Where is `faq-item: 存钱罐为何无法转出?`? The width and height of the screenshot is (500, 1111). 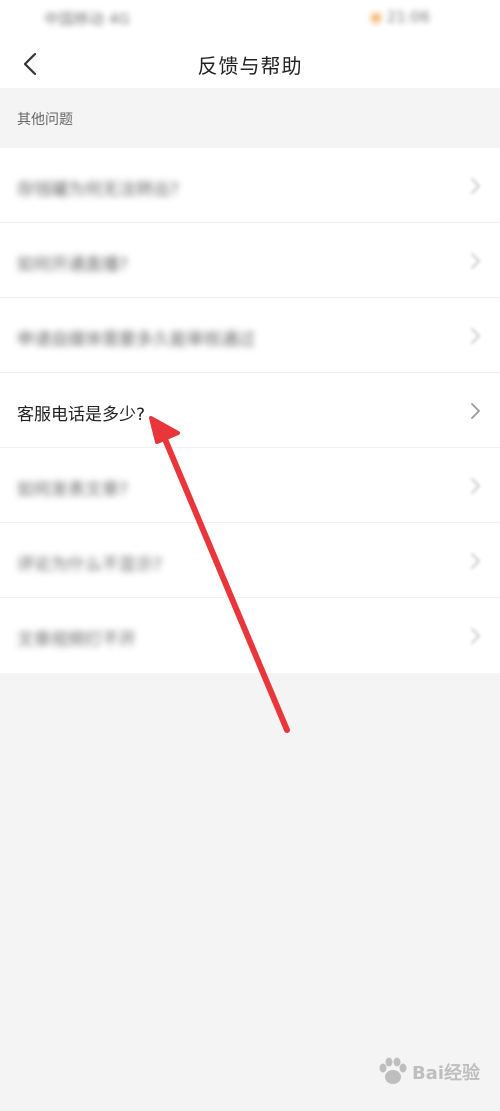
faq-item: 存钱罐为何无法转出? is located at coordinates (250, 185).